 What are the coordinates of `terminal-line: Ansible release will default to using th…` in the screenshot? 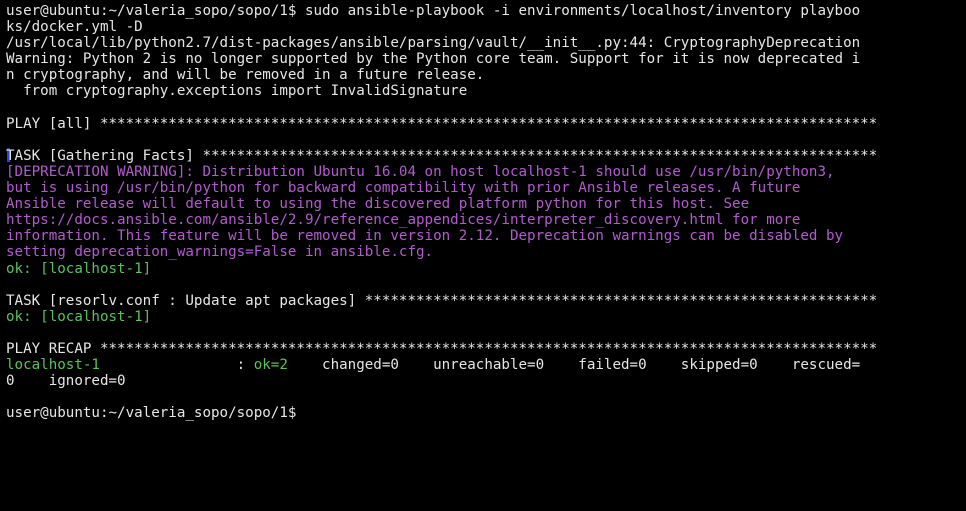 It's located at (486, 204).